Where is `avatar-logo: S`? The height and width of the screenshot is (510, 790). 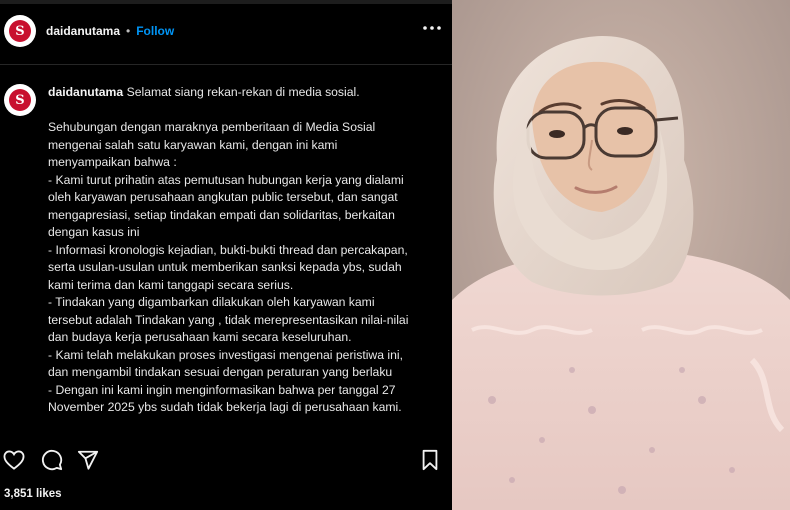
avatar-logo: S is located at coordinates (20, 31).